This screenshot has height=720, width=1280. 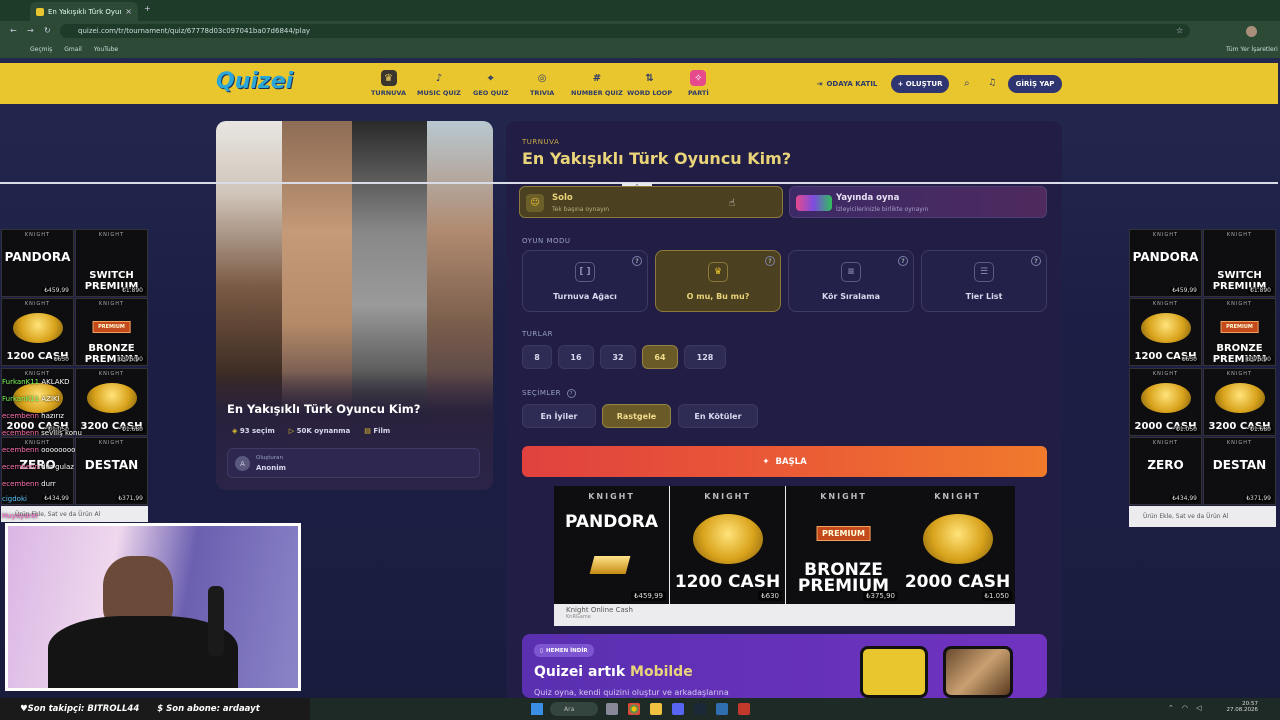 What do you see at coordinates (636, 416) in the screenshot?
I see `selection-random: Rastgele` at bounding box center [636, 416].